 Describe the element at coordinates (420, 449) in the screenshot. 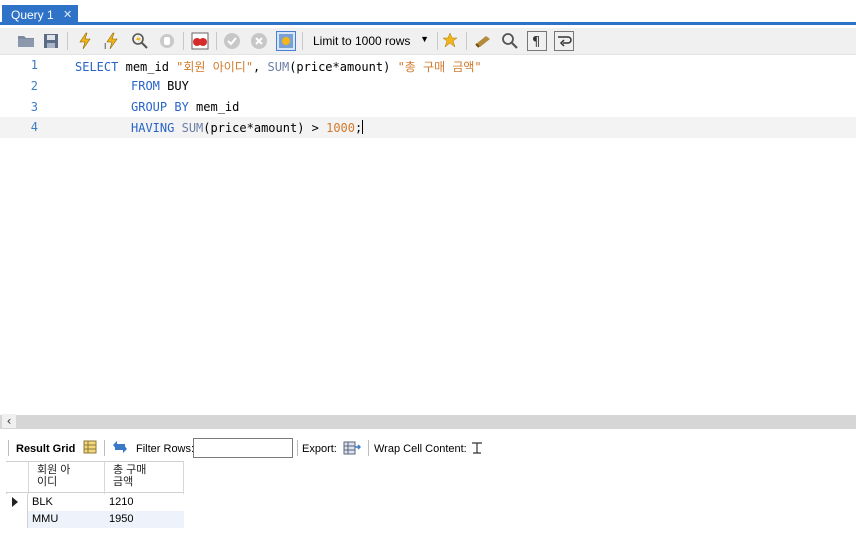

I see `wrap-cell-label: Wrap Cell Content:` at that location.